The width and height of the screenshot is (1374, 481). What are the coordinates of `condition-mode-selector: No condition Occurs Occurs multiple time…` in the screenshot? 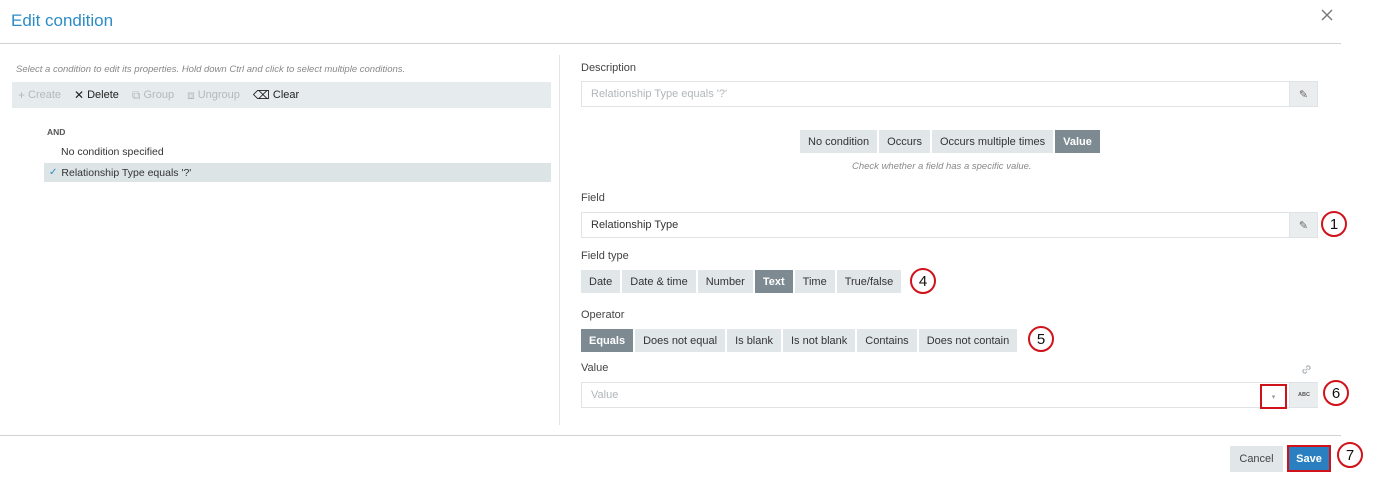 It's located at (951, 141).